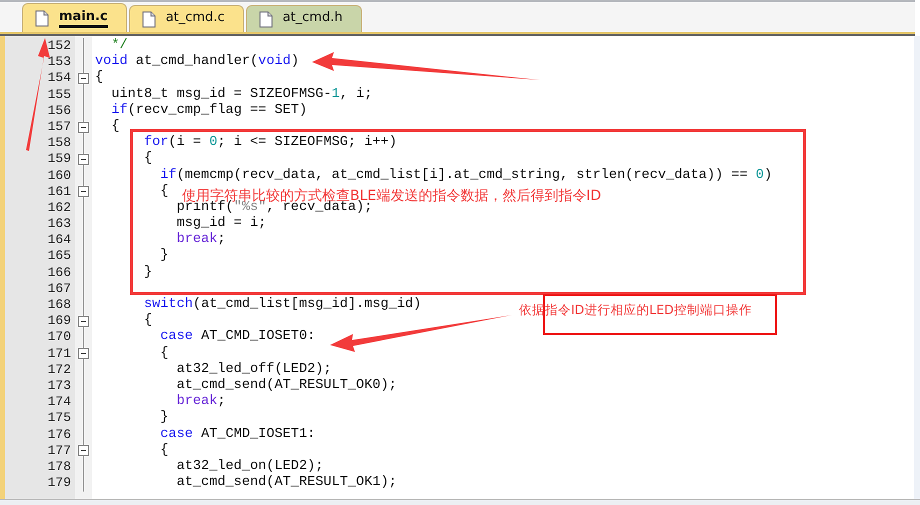  Describe the element at coordinates (59, 337) in the screenshot. I see `line-number: 170` at that location.